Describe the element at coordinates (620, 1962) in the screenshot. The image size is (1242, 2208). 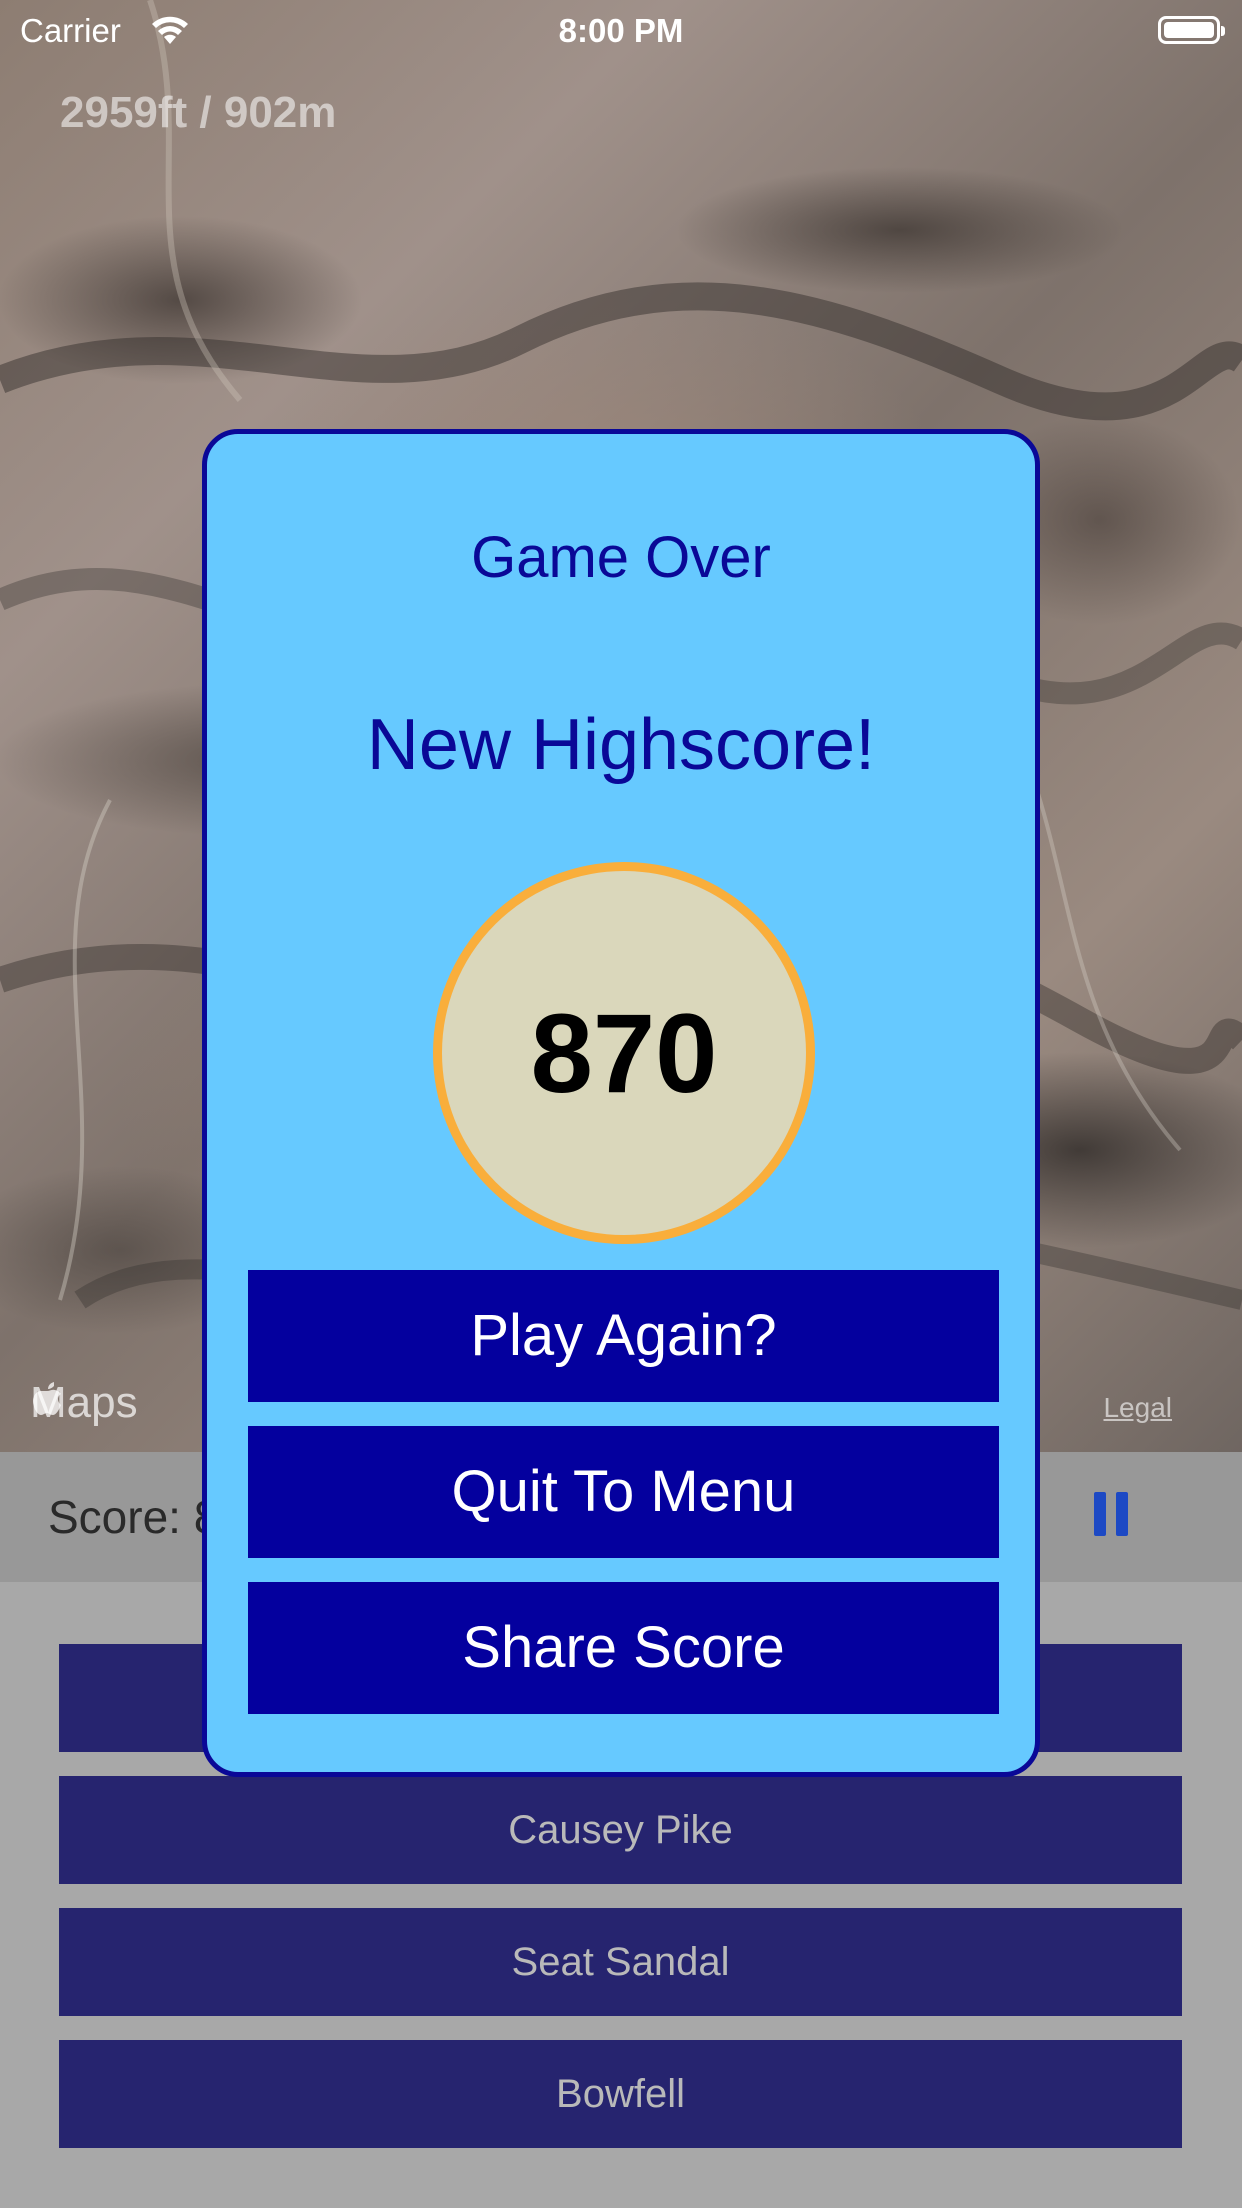
I see `answer-button: Seat Sandal` at that location.